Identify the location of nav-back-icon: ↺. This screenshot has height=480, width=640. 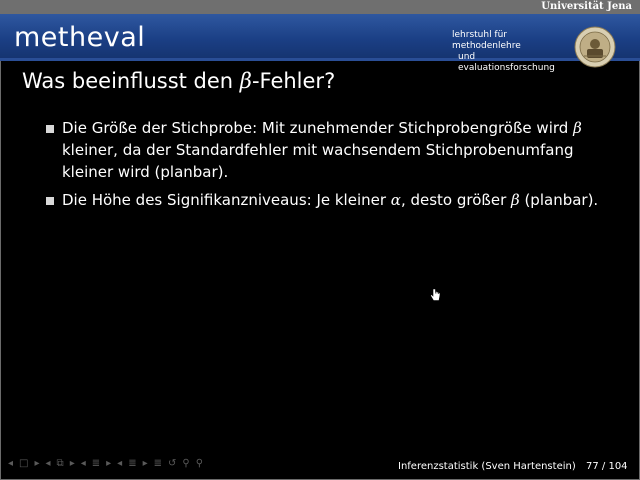
(172, 463).